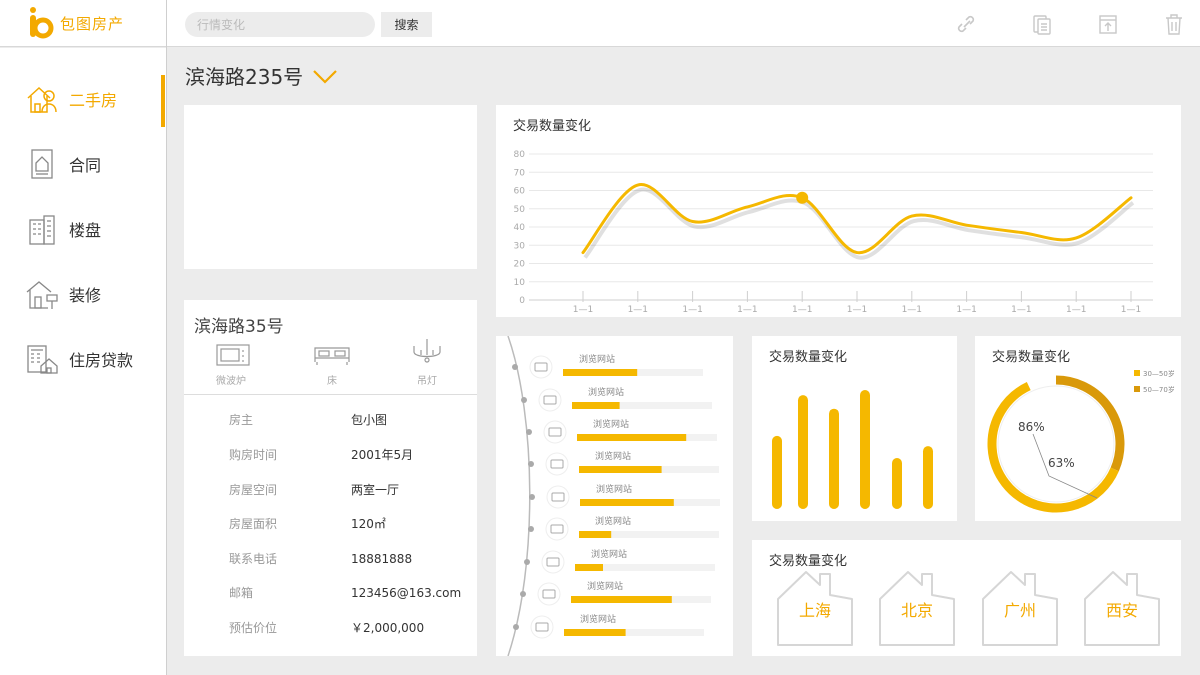  What do you see at coordinates (427, 351) in the screenshot?
I see `chandelier-icon` at bounding box center [427, 351].